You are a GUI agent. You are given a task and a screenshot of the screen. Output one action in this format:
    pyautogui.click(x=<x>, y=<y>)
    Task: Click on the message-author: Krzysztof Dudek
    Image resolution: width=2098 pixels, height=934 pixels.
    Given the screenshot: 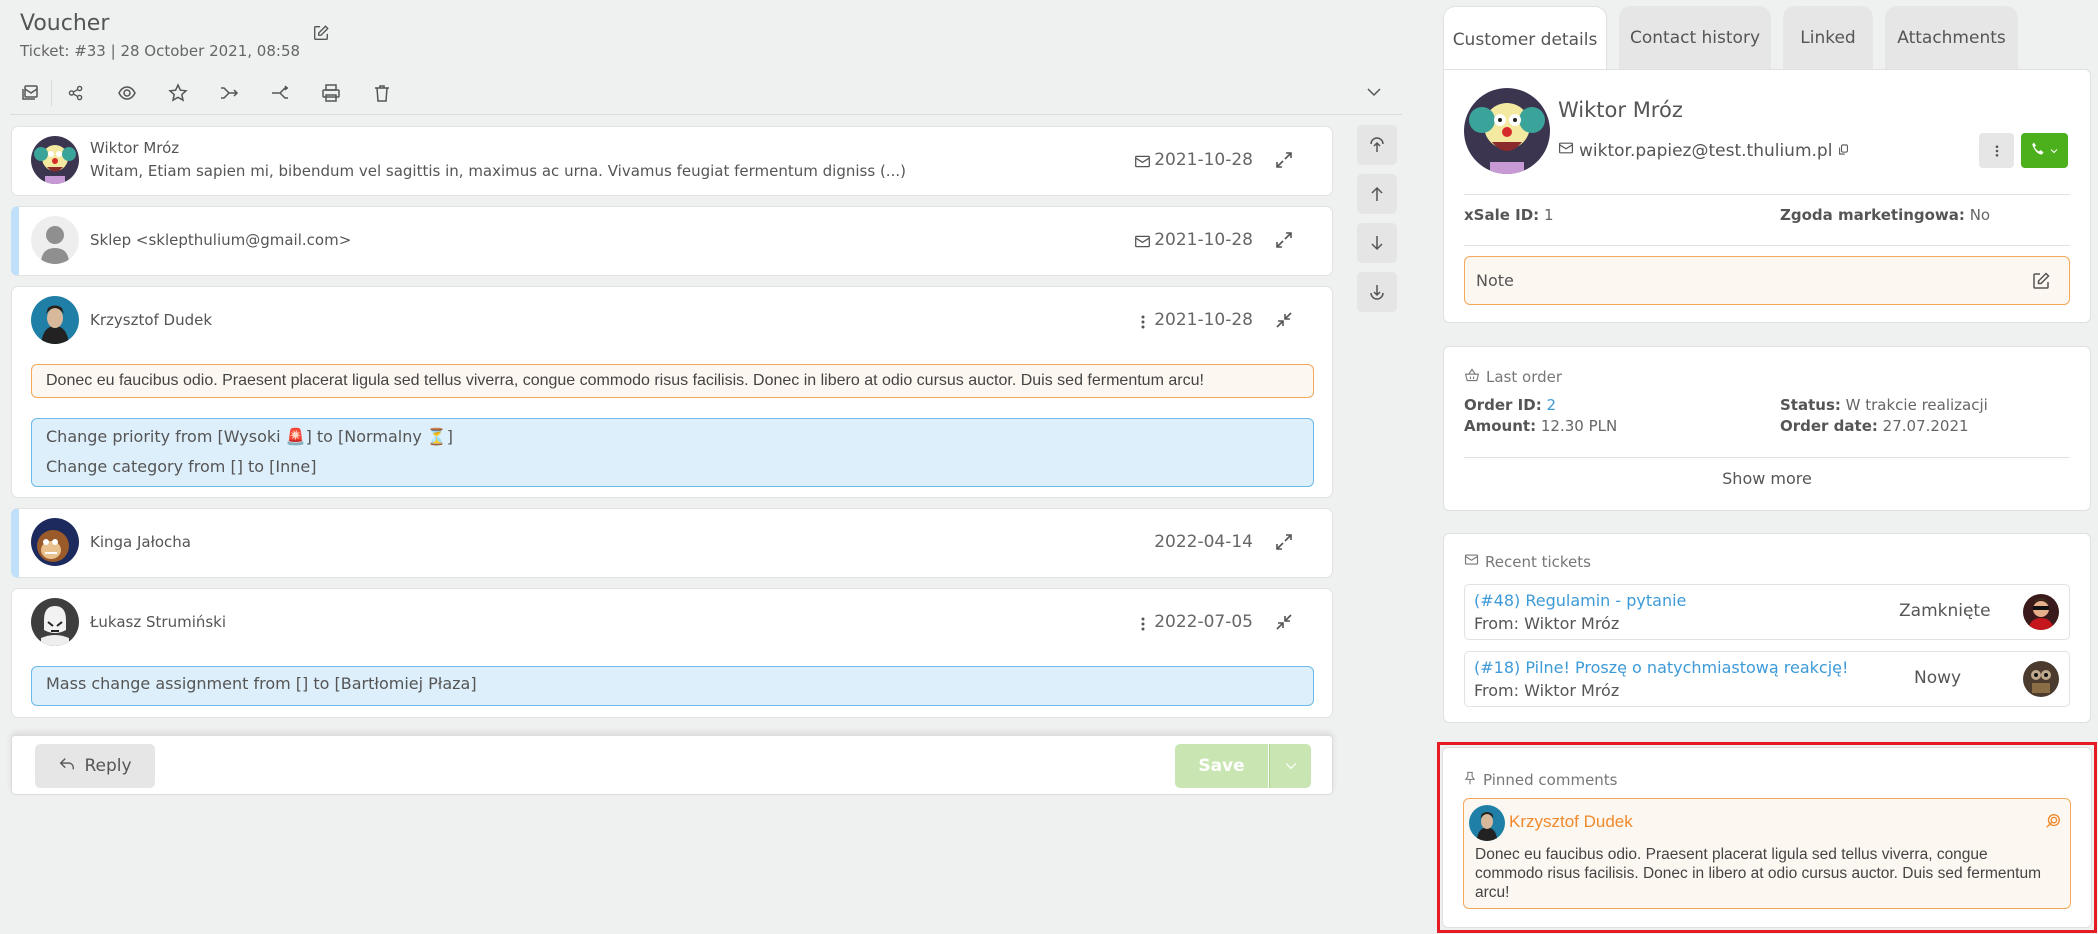 What is the action you would take?
    pyautogui.click(x=151, y=320)
    